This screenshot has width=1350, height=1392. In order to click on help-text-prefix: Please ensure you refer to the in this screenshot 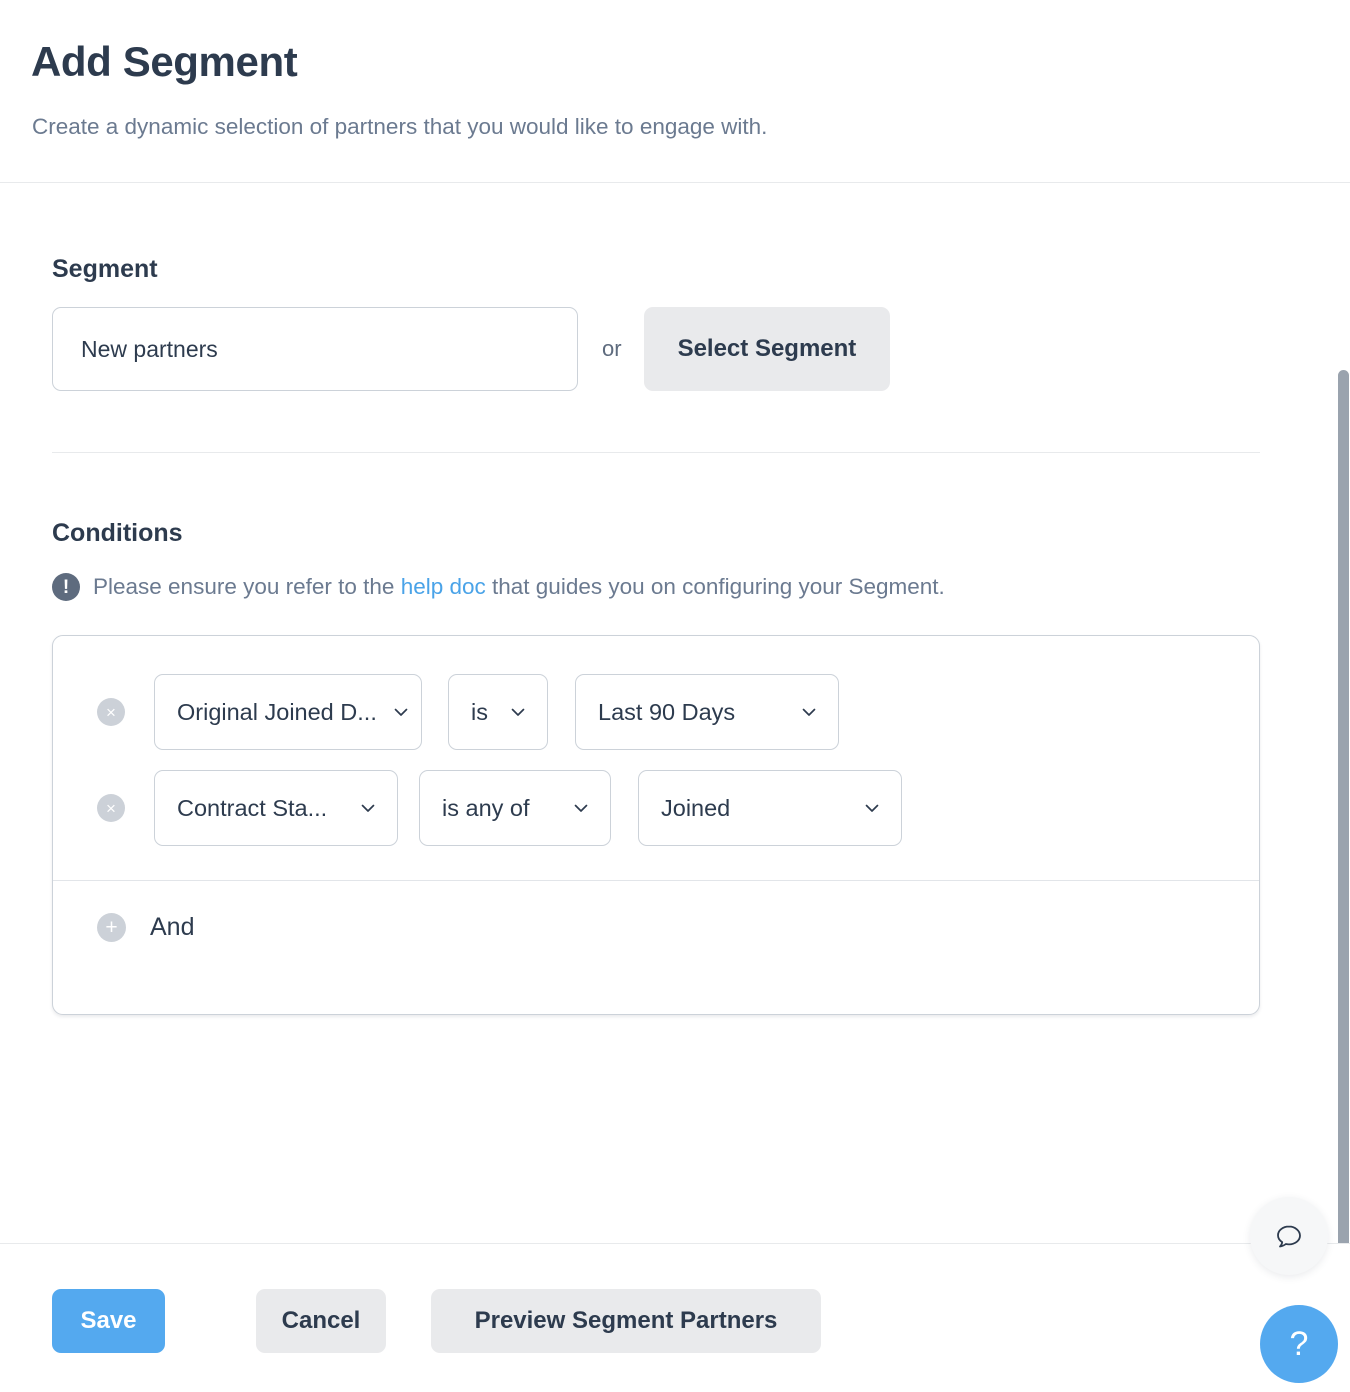, I will do `click(247, 586)`.